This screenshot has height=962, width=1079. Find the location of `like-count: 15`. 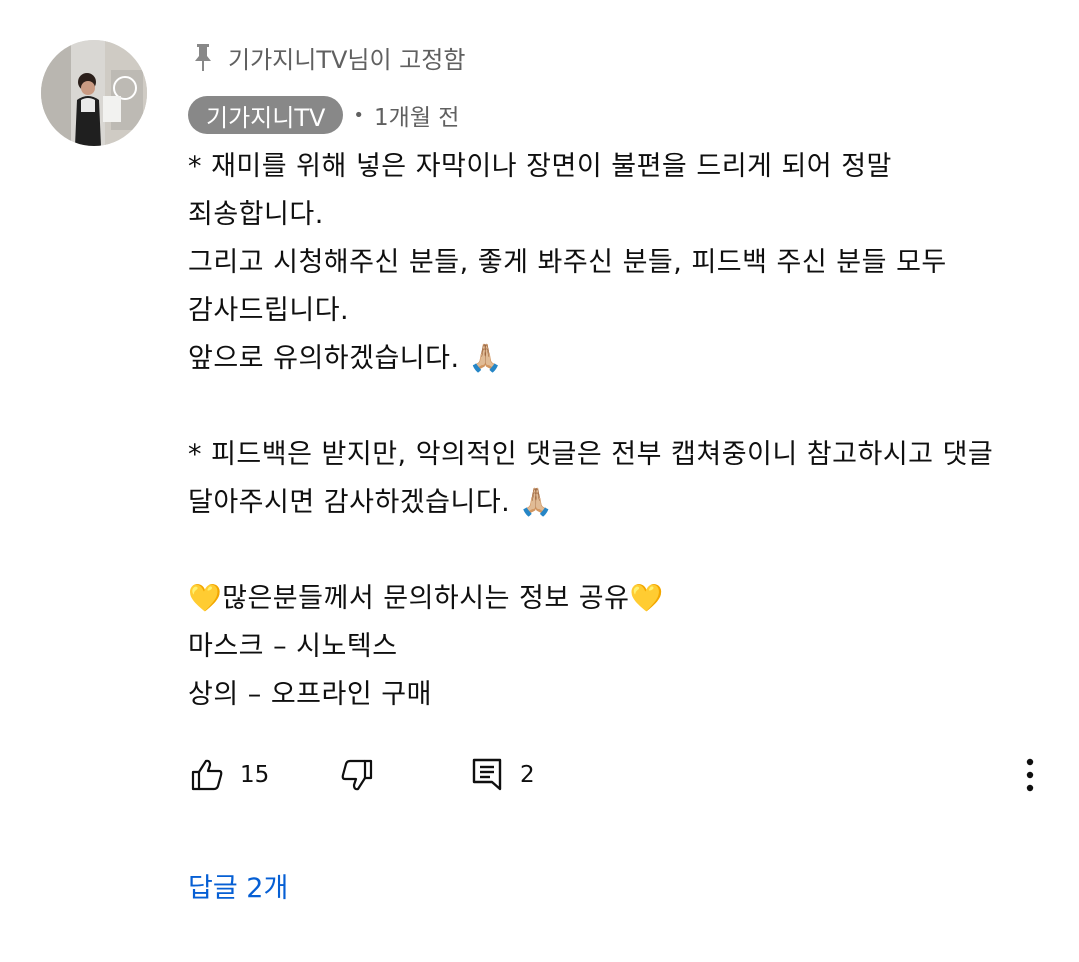

like-count: 15 is located at coordinates (255, 775).